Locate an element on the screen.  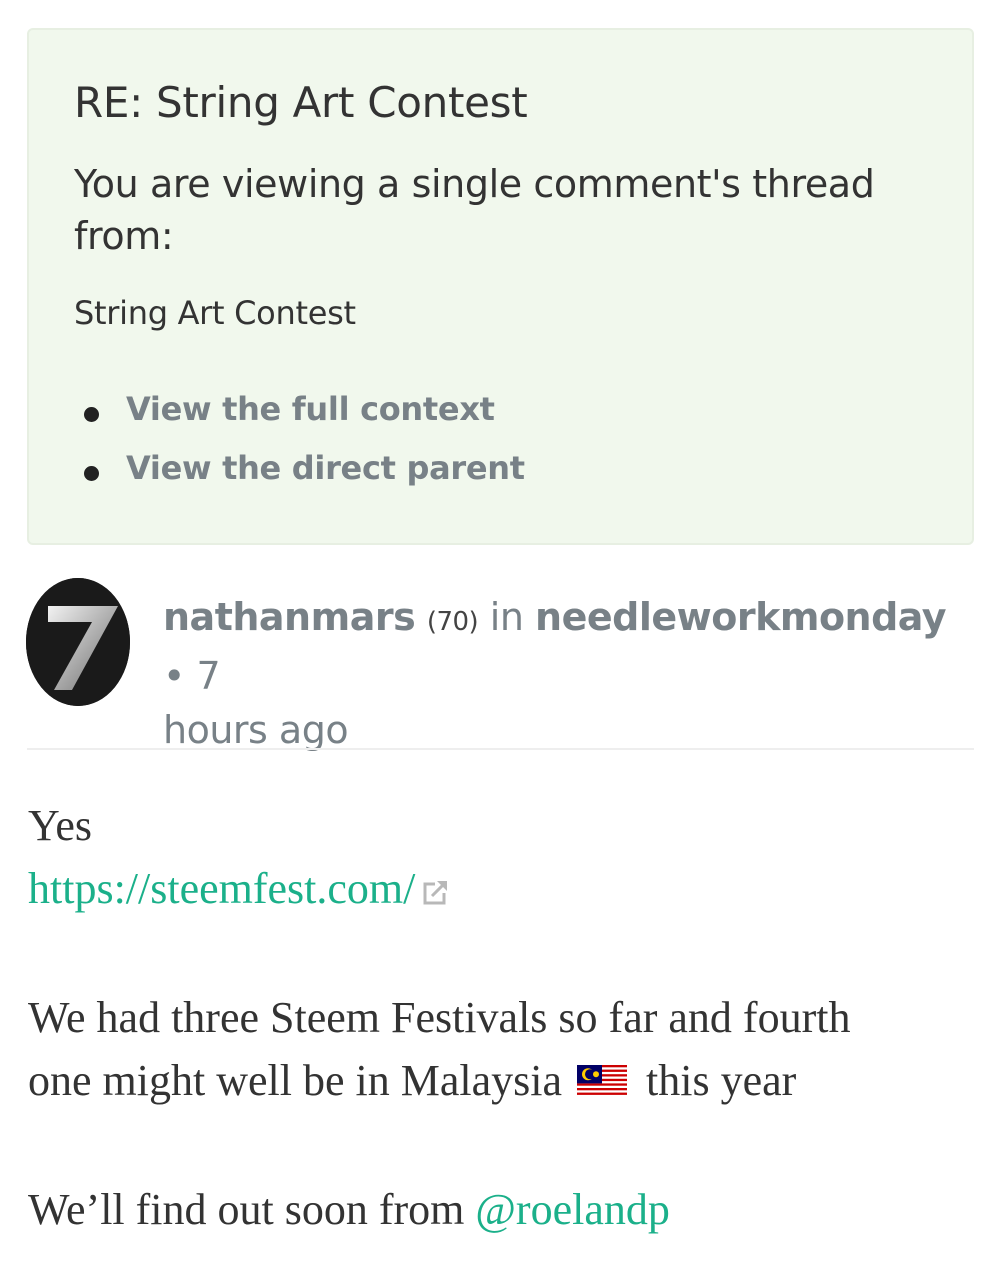
view-direct-parent-link: View the direct parent is located at coordinates (325, 468).